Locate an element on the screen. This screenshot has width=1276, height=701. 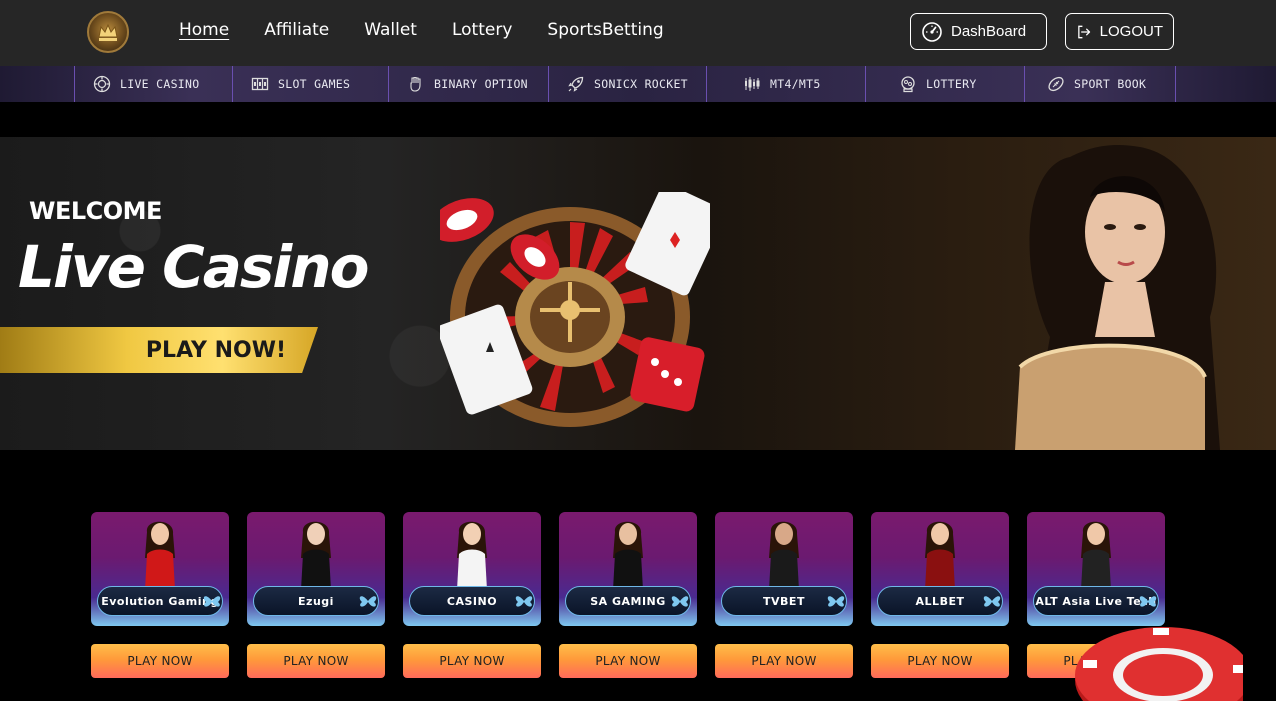
provider-column: TVBET PLAY NOW is located at coordinates (784, 595).